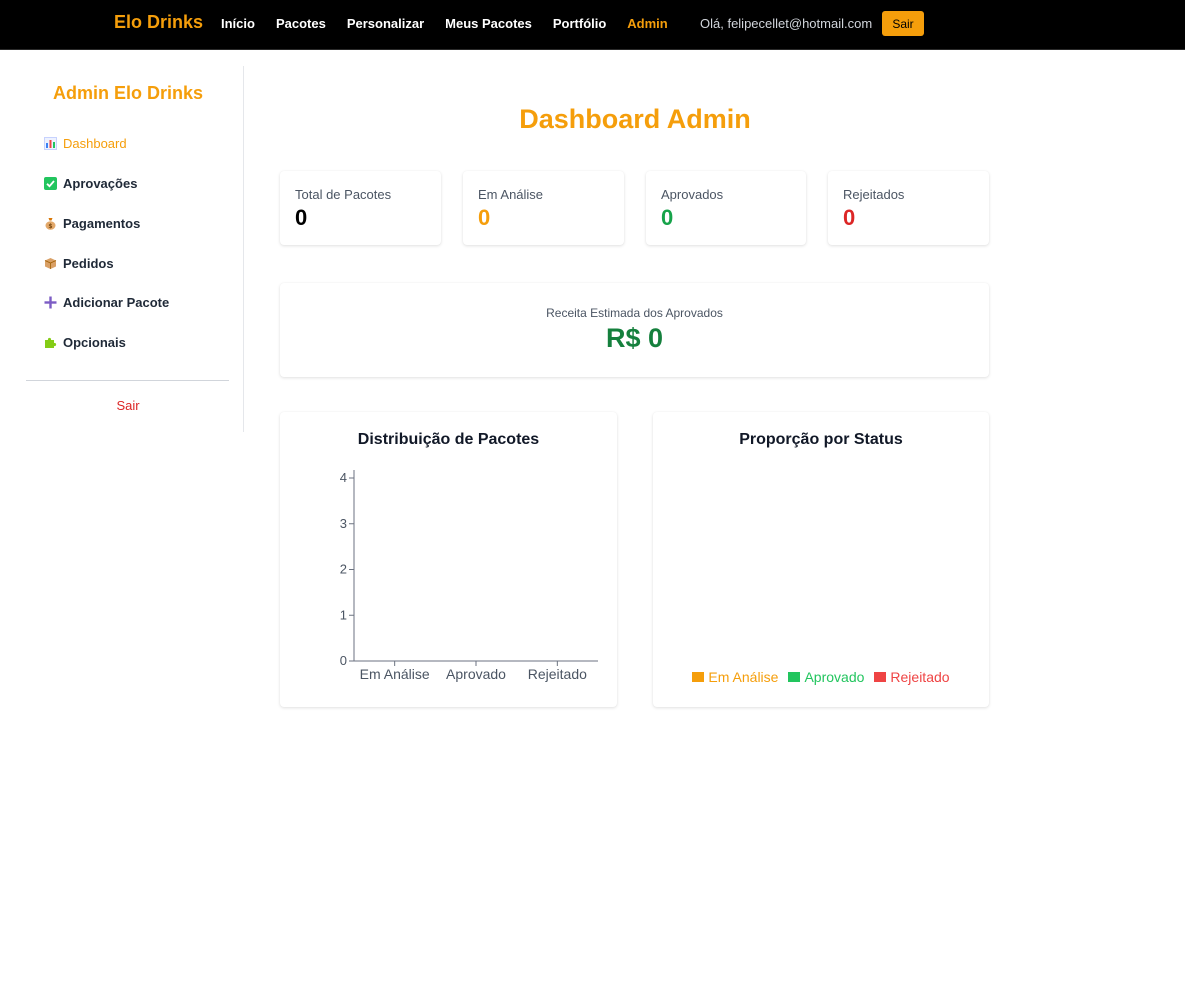  What do you see at coordinates (579, 23) in the screenshot?
I see `nav-link-portfolio: Portfólio` at bounding box center [579, 23].